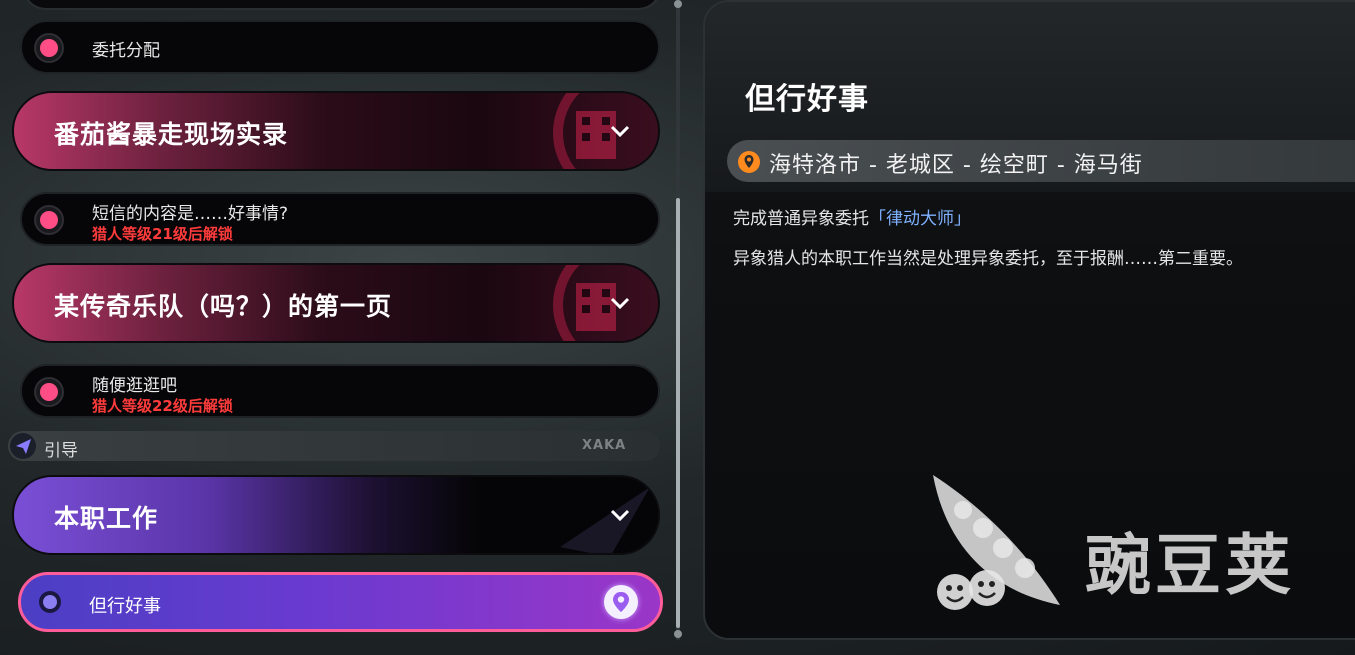 The height and width of the screenshot is (655, 1355). I want to click on task-group-band: 某传奇乐队（吗？）的第一页, so click(336, 303).